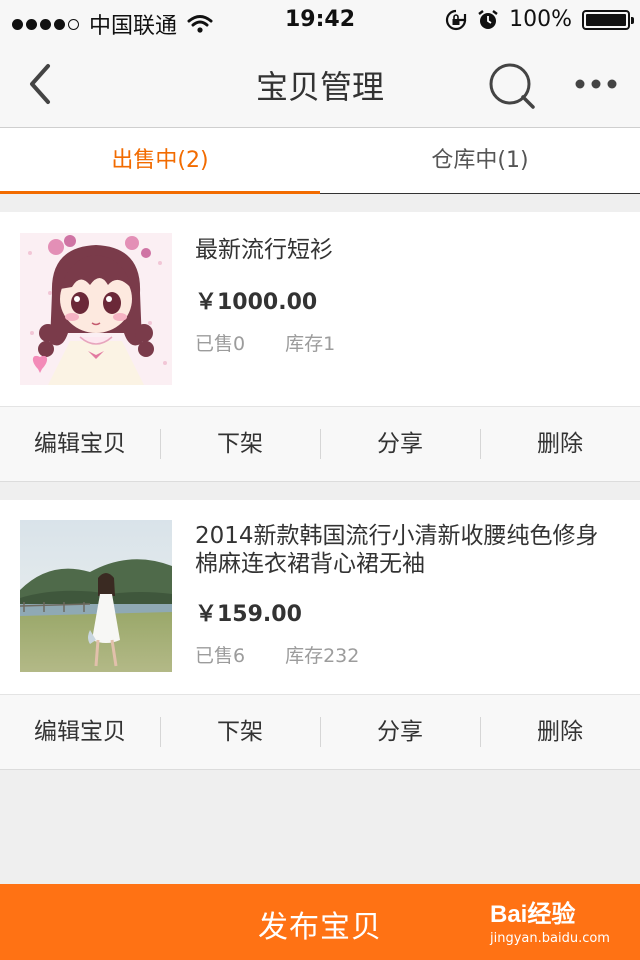 This screenshot has height=960, width=640. Describe the element at coordinates (512, 86) in the screenshot. I see `search-icon` at that location.